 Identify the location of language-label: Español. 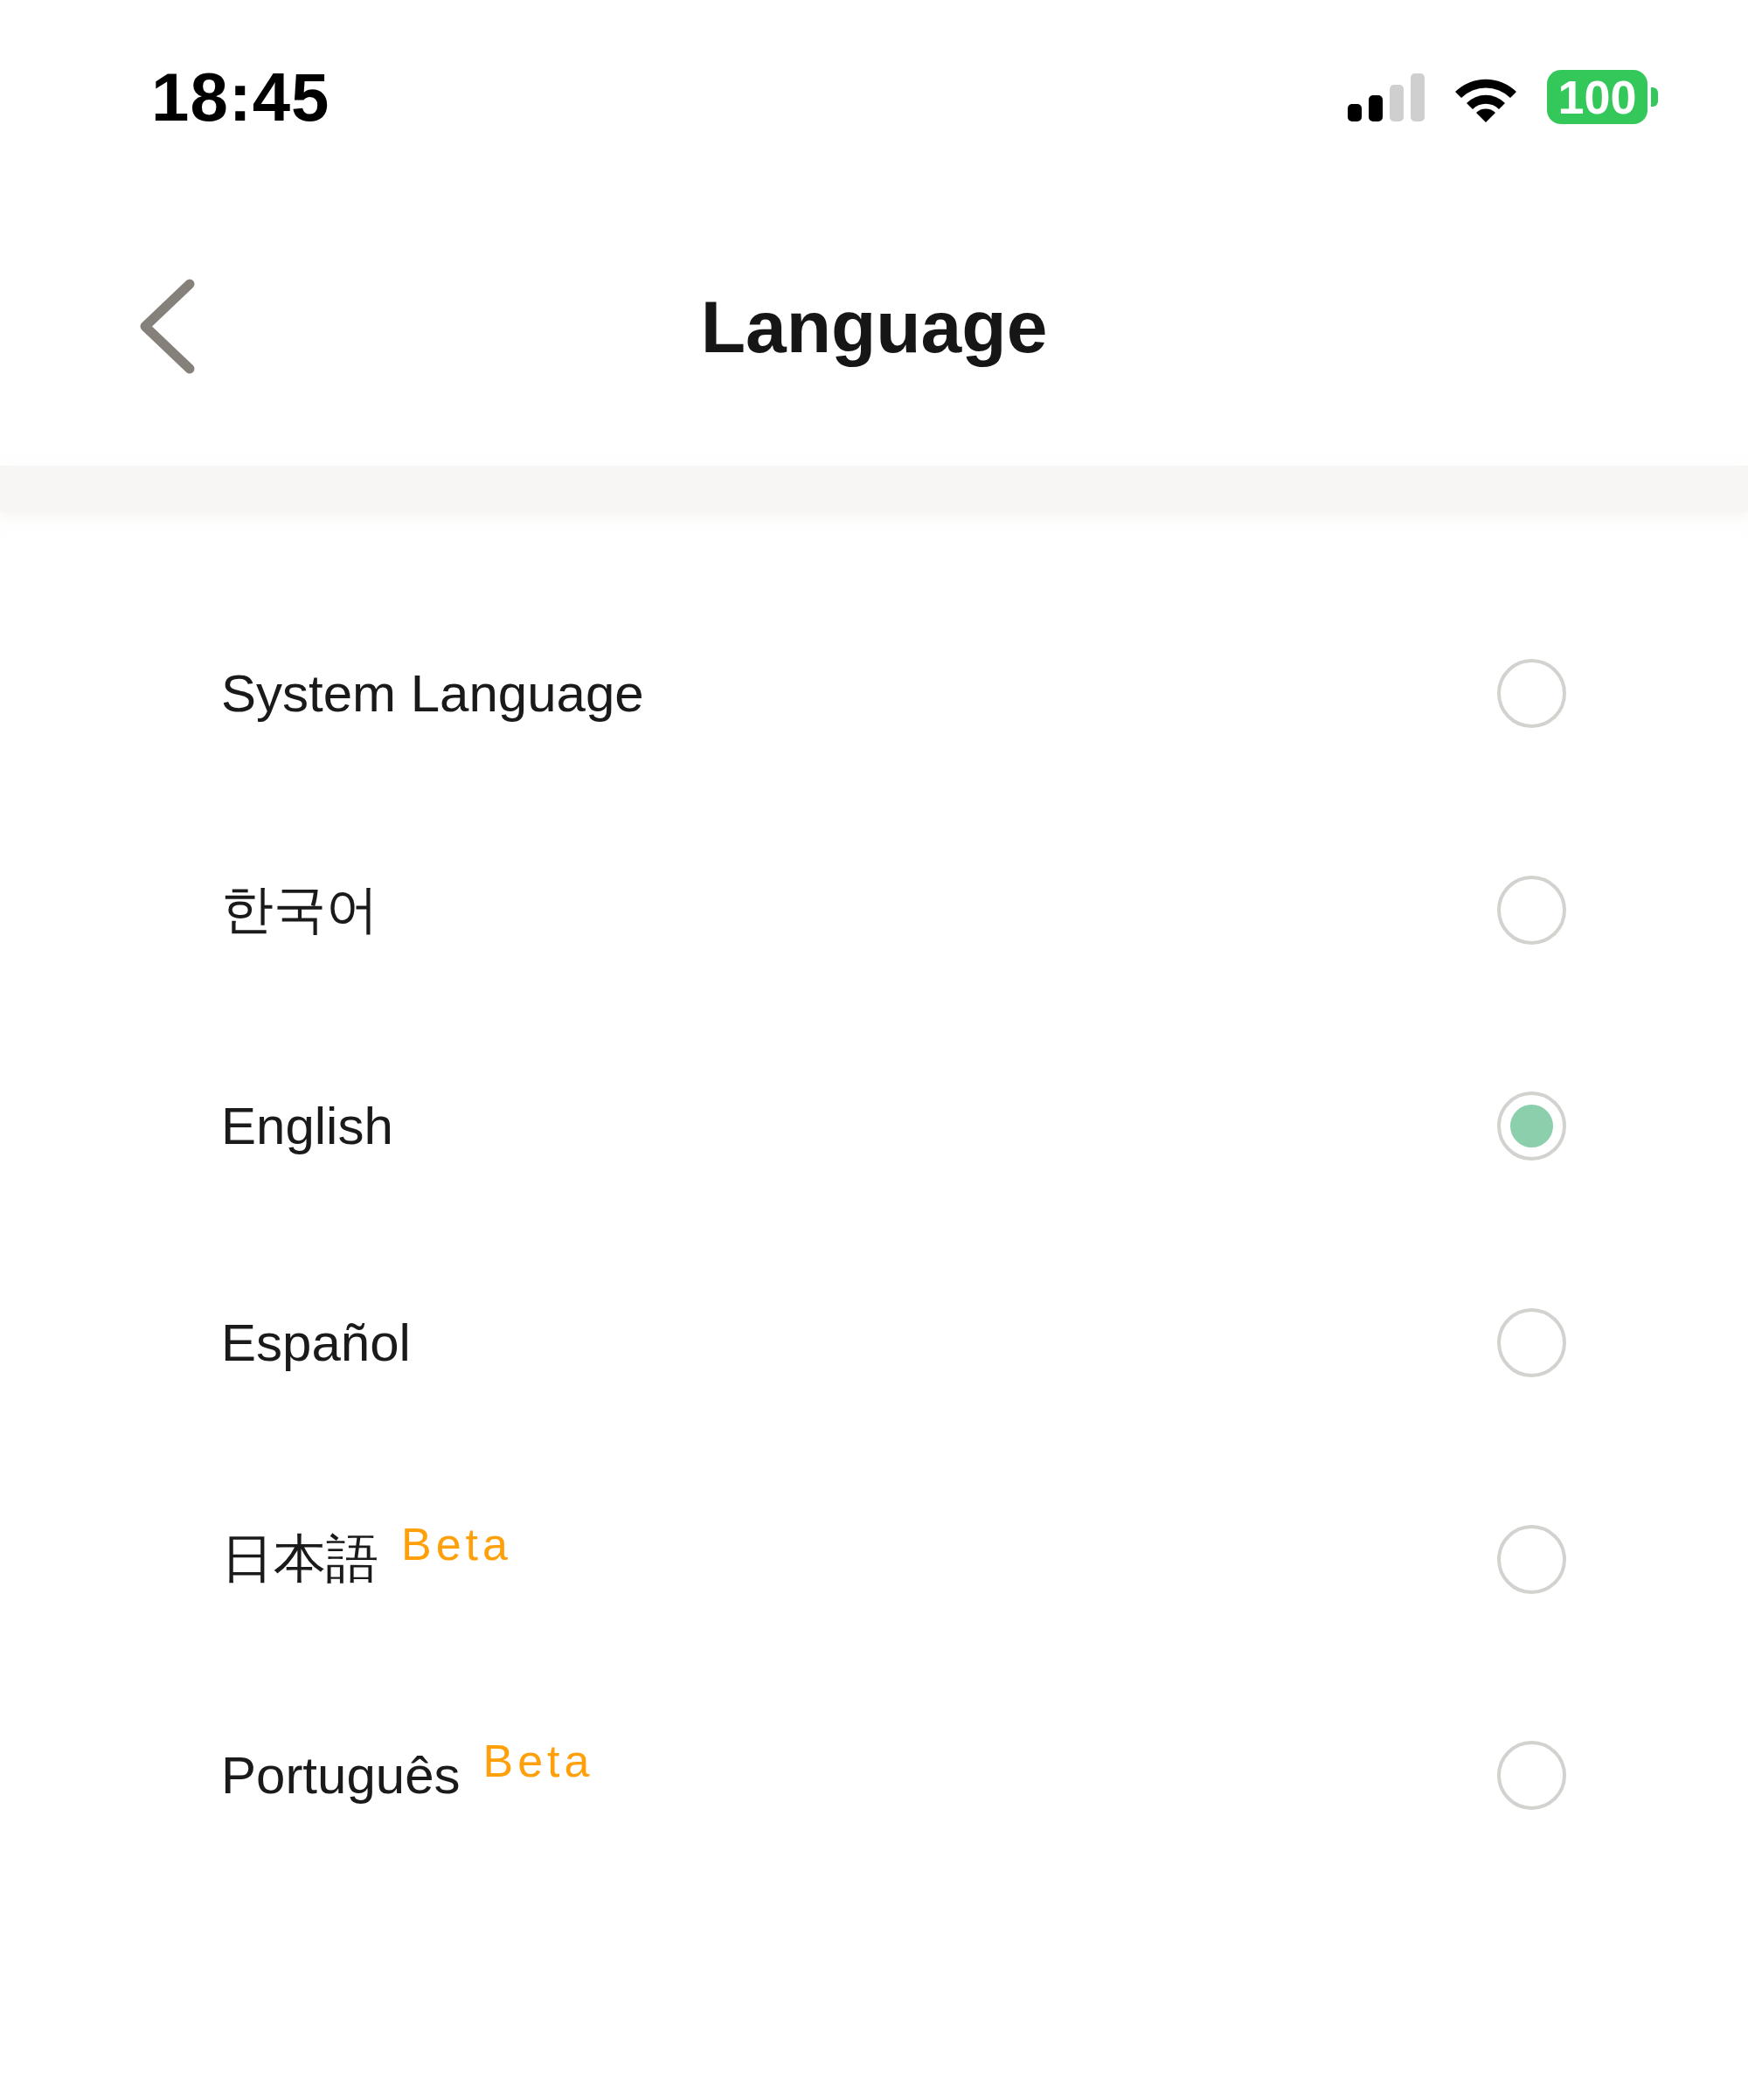
(316, 1343).